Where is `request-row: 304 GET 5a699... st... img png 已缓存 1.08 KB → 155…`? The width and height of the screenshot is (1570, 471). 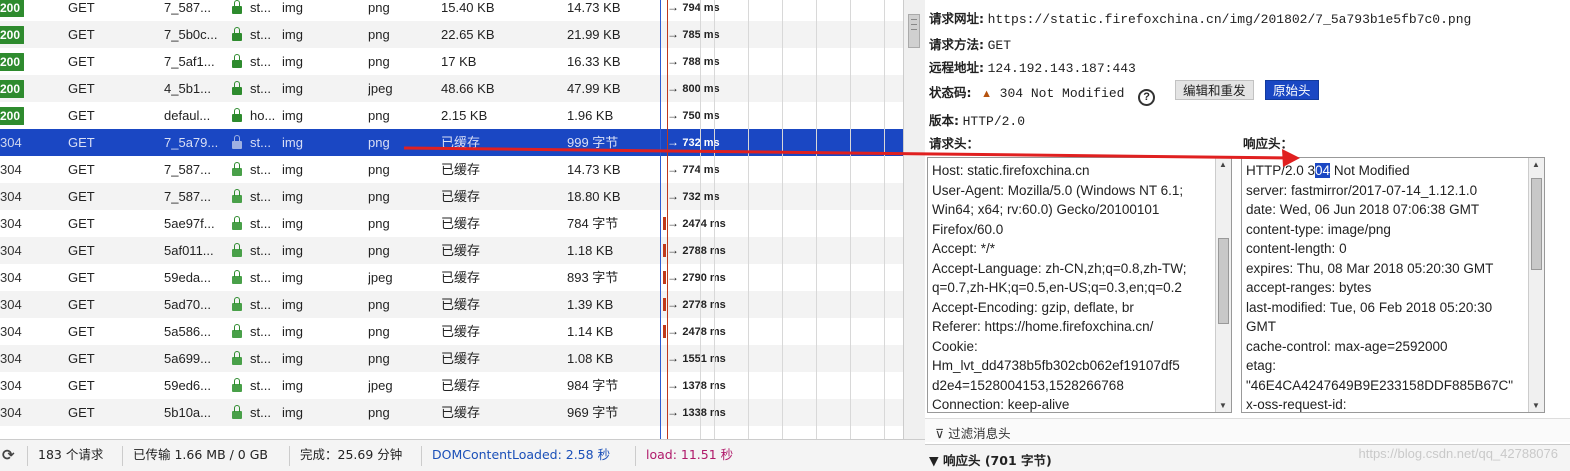 request-row: 304 GET 5a699... st... img png 已缓存 1.08 KB → 155… is located at coordinates (451, 358).